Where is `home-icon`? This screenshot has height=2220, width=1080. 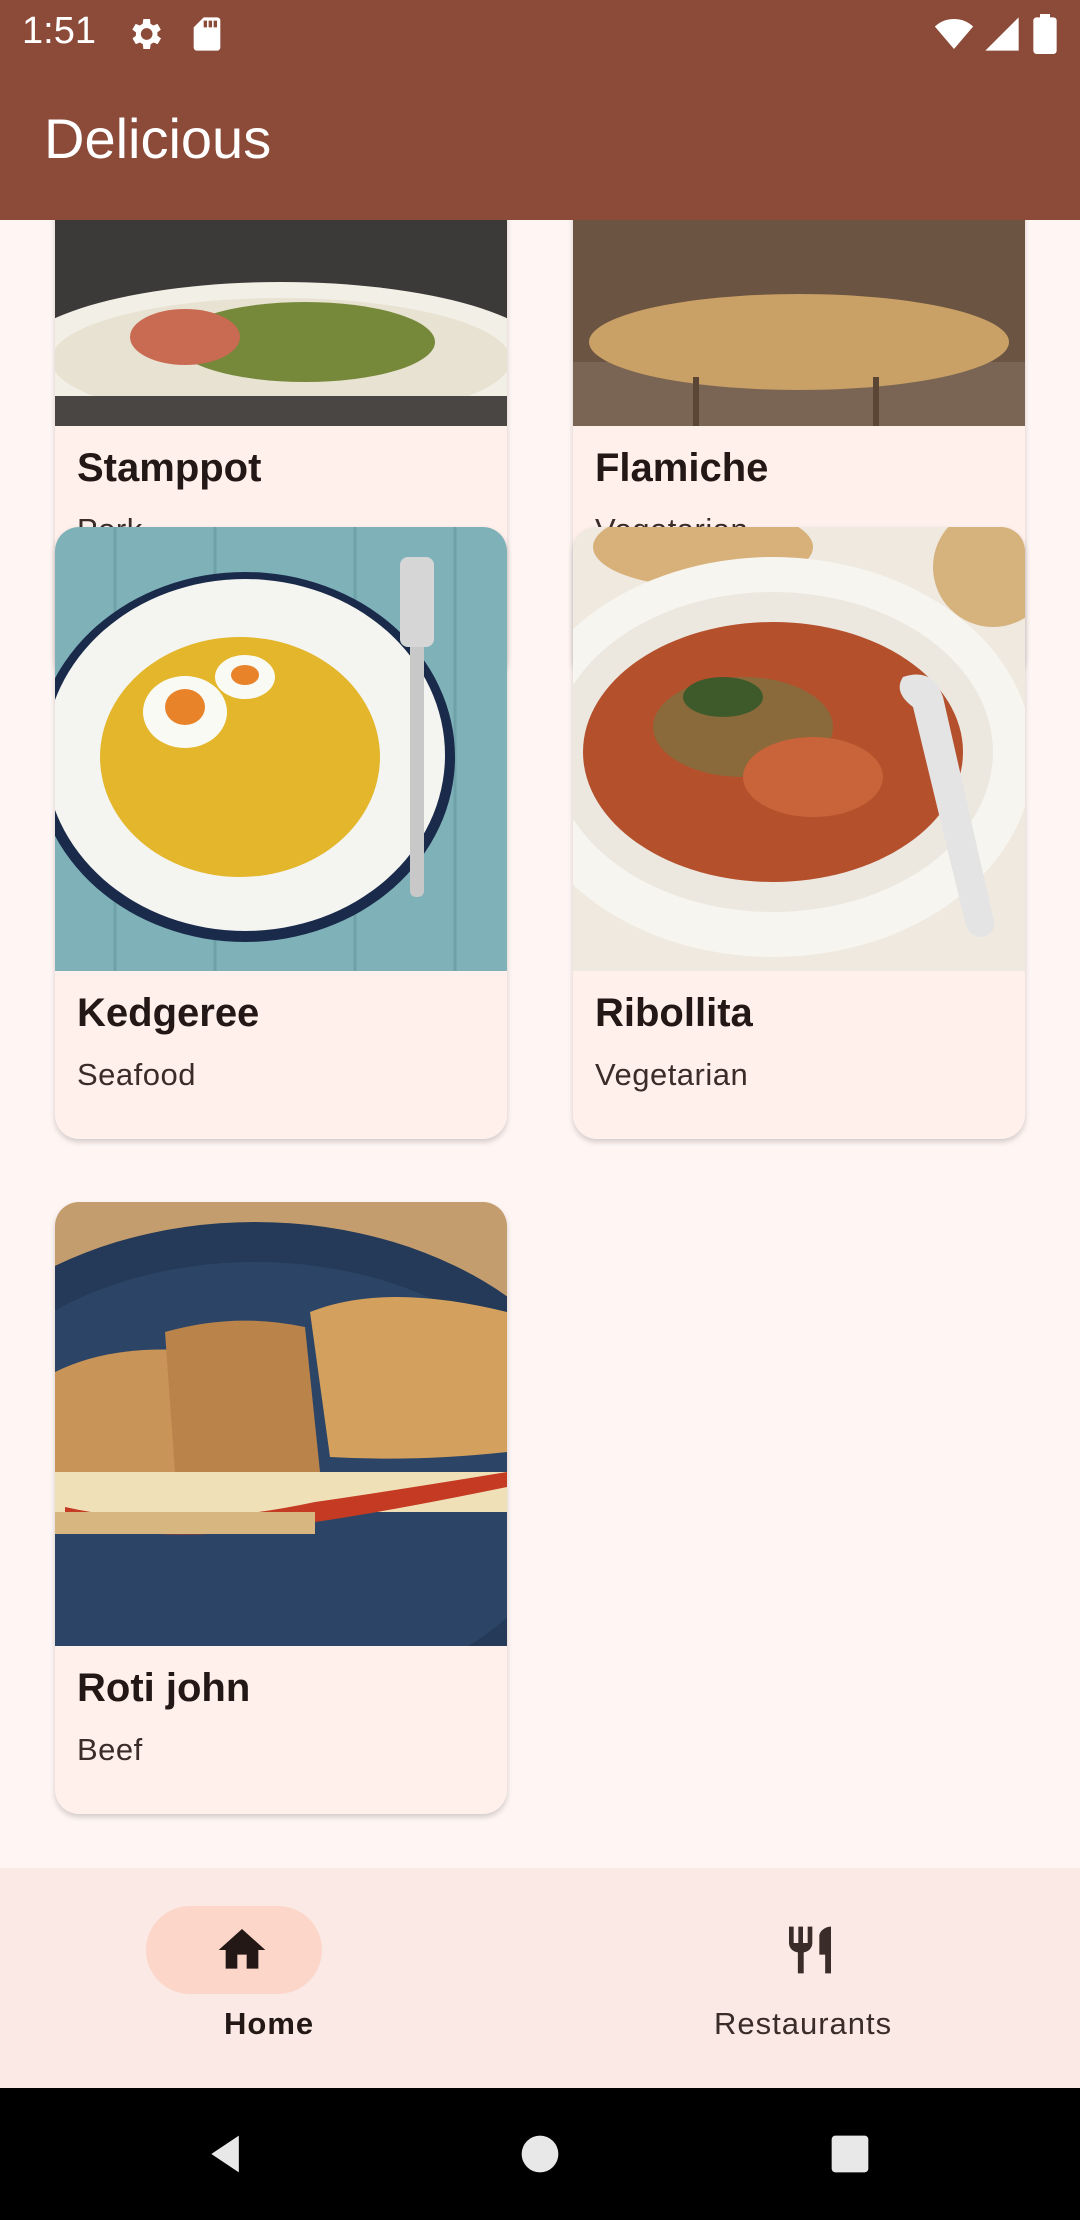
home-icon is located at coordinates (242, 1949).